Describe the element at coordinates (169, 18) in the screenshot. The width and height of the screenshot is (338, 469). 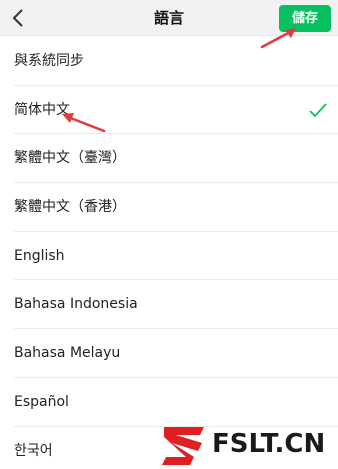
I see `top-bar: 語言 儲存` at that location.